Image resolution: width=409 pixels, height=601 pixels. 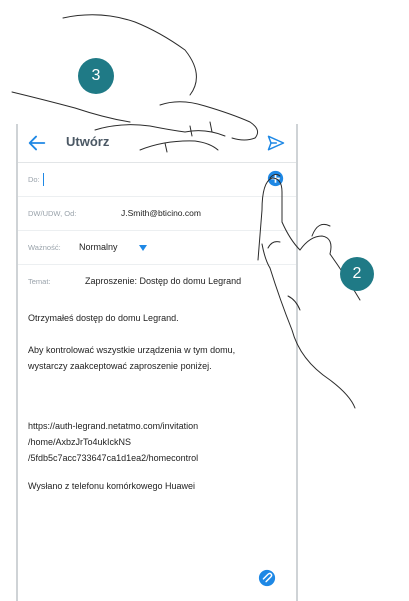 What do you see at coordinates (52, 213) in the screenshot?
I see `cc-label: DW/UDW, Od:` at bounding box center [52, 213].